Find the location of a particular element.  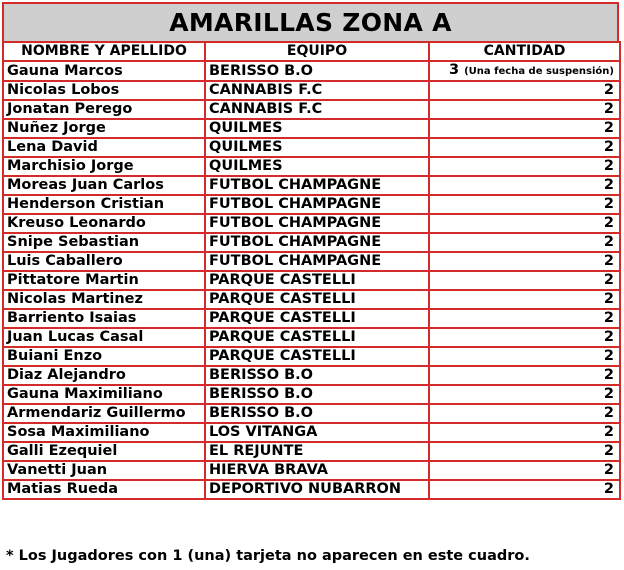

table-row: Gauna Maximiliano BERISSO B.O 2 is located at coordinates (311, 394).